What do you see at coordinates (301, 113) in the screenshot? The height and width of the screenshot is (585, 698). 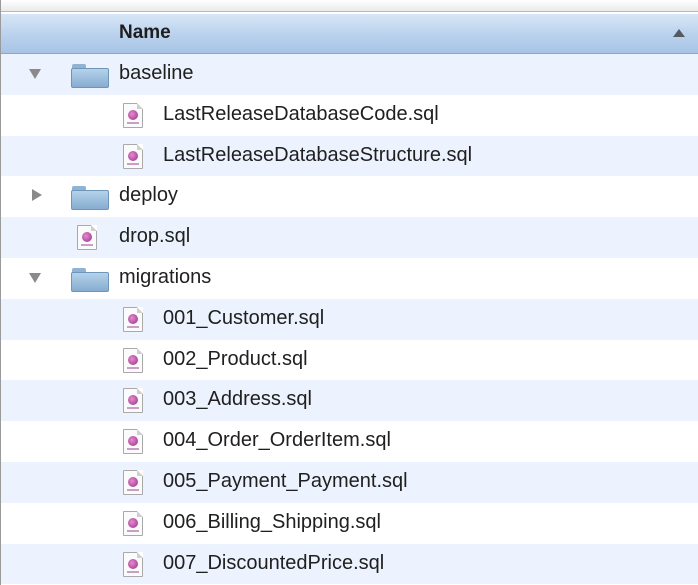 I see `file-name: LastReleaseDatabaseCode.sql` at bounding box center [301, 113].